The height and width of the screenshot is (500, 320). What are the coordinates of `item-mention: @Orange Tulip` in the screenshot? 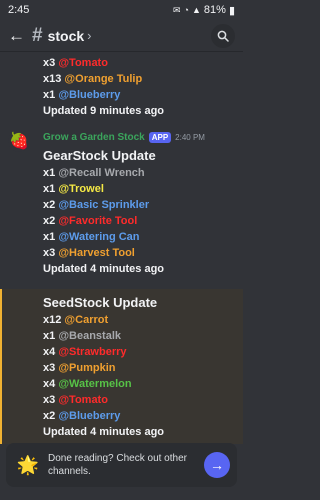 It's located at (103, 79).